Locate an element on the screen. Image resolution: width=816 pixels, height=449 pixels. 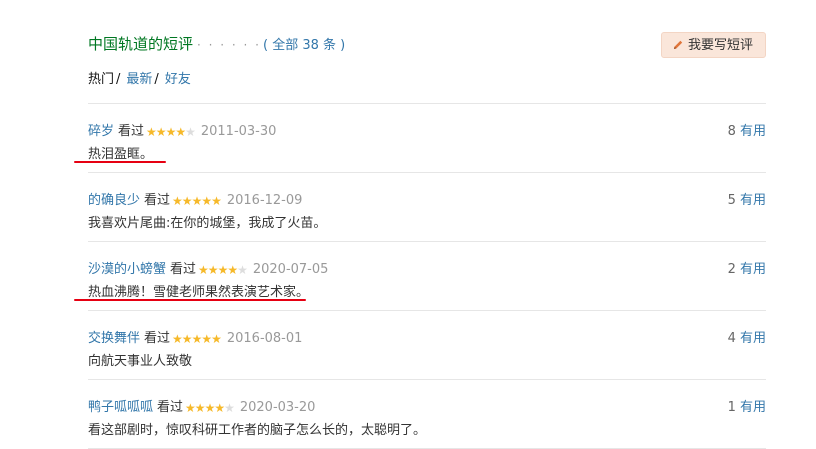
comment-date: 2016-12-09 is located at coordinates (264, 200).